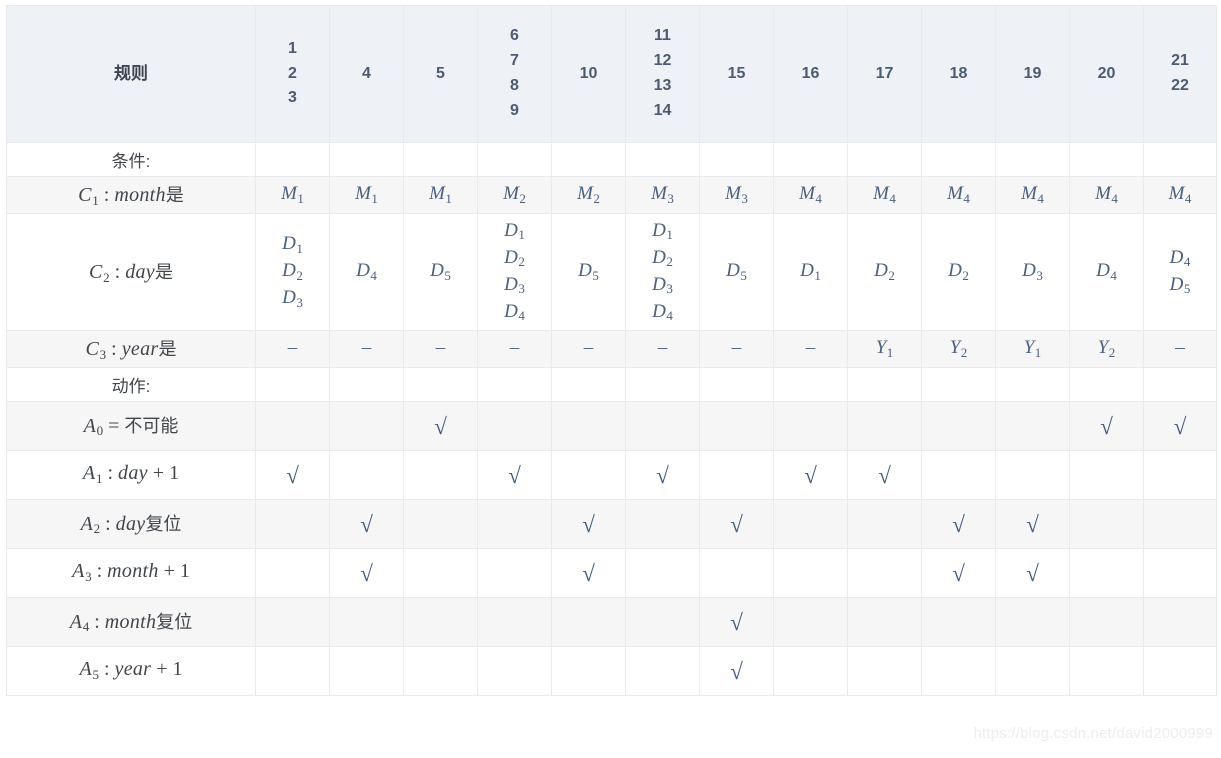  Describe the element at coordinates (611, 523) in the screenshot. I see `table-row: A2 : day复位 √ √ √ √ √` at that location.